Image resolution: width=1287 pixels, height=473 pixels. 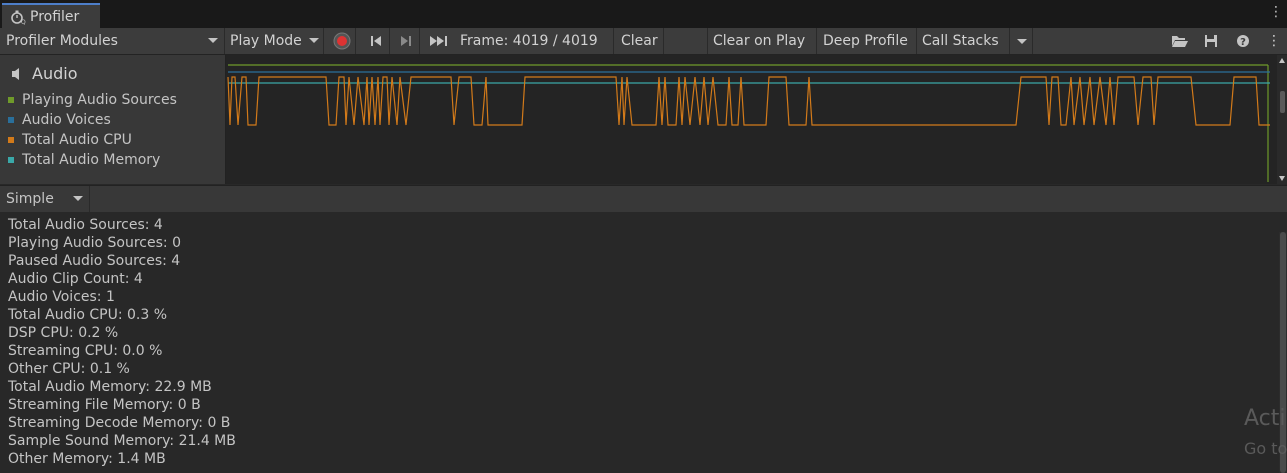 What do you see at coordinates (18, 17) in the screenshot?
I see `profiler-stopwatch-icon: Q` at bounding box center [18, 17].